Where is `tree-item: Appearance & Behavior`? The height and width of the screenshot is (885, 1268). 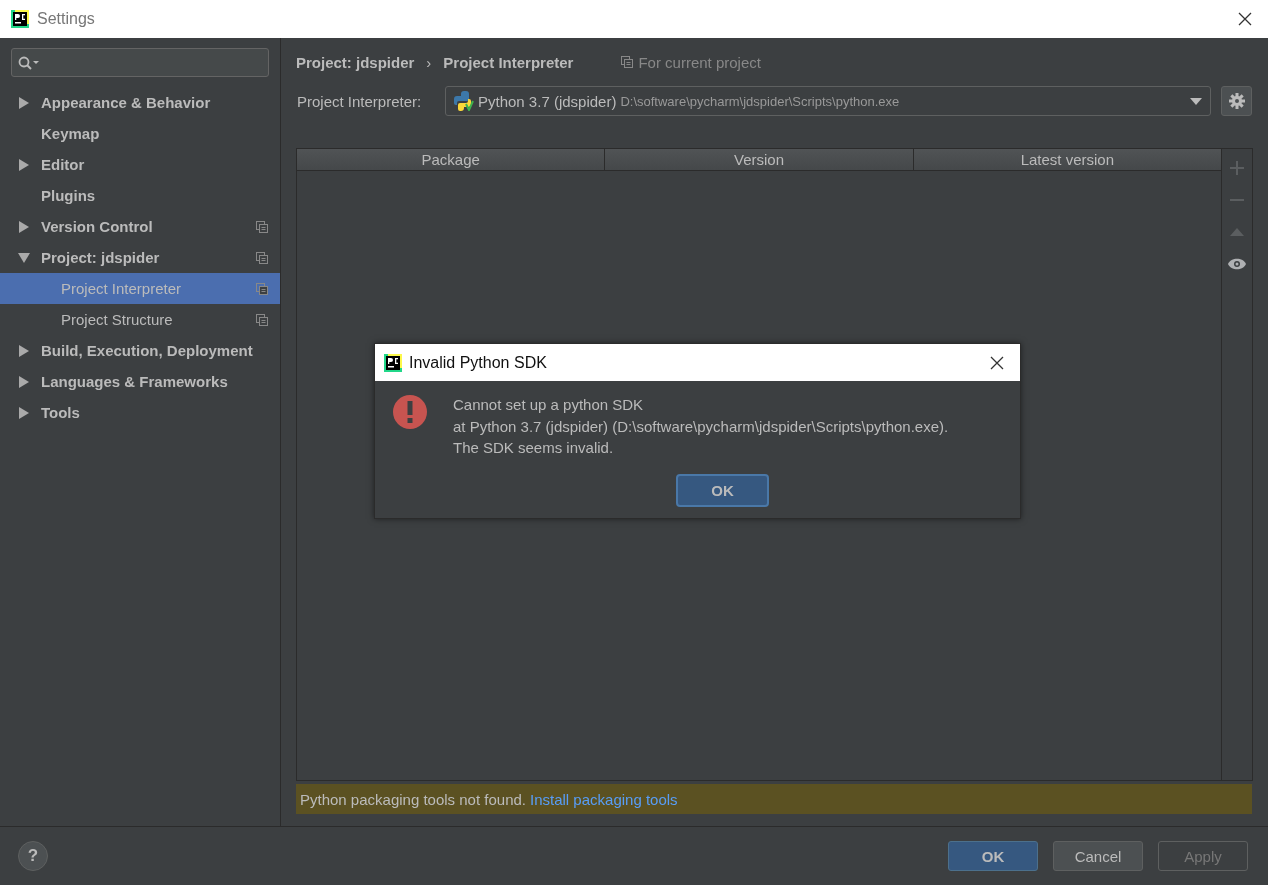
tree-item: Appearance & Behavior is located at coordinates (140, 102).